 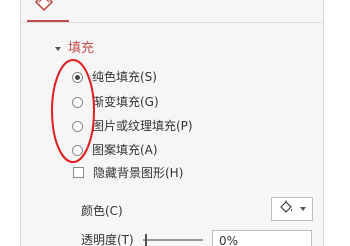 What do you see at coordinates (125, 102) in the screenshot?
I see `gradient-fill-label: 渐变填充(G)` at bounding box center [125, 102].